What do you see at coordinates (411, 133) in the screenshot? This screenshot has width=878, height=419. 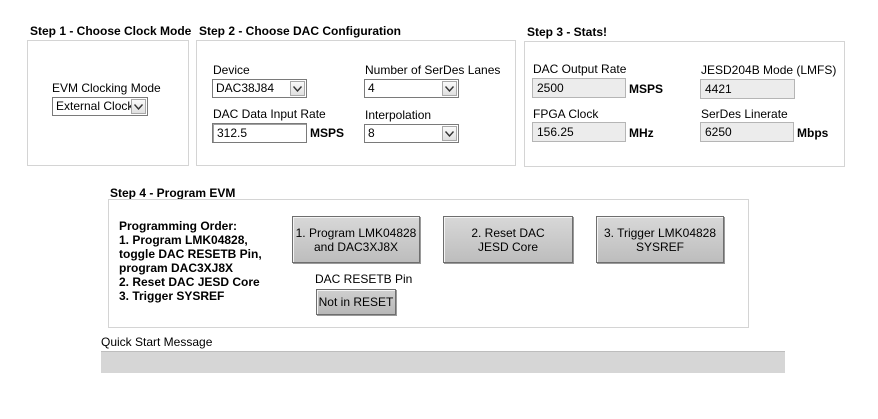 I see `interp-select: 8` at bounding box center [411, 133].